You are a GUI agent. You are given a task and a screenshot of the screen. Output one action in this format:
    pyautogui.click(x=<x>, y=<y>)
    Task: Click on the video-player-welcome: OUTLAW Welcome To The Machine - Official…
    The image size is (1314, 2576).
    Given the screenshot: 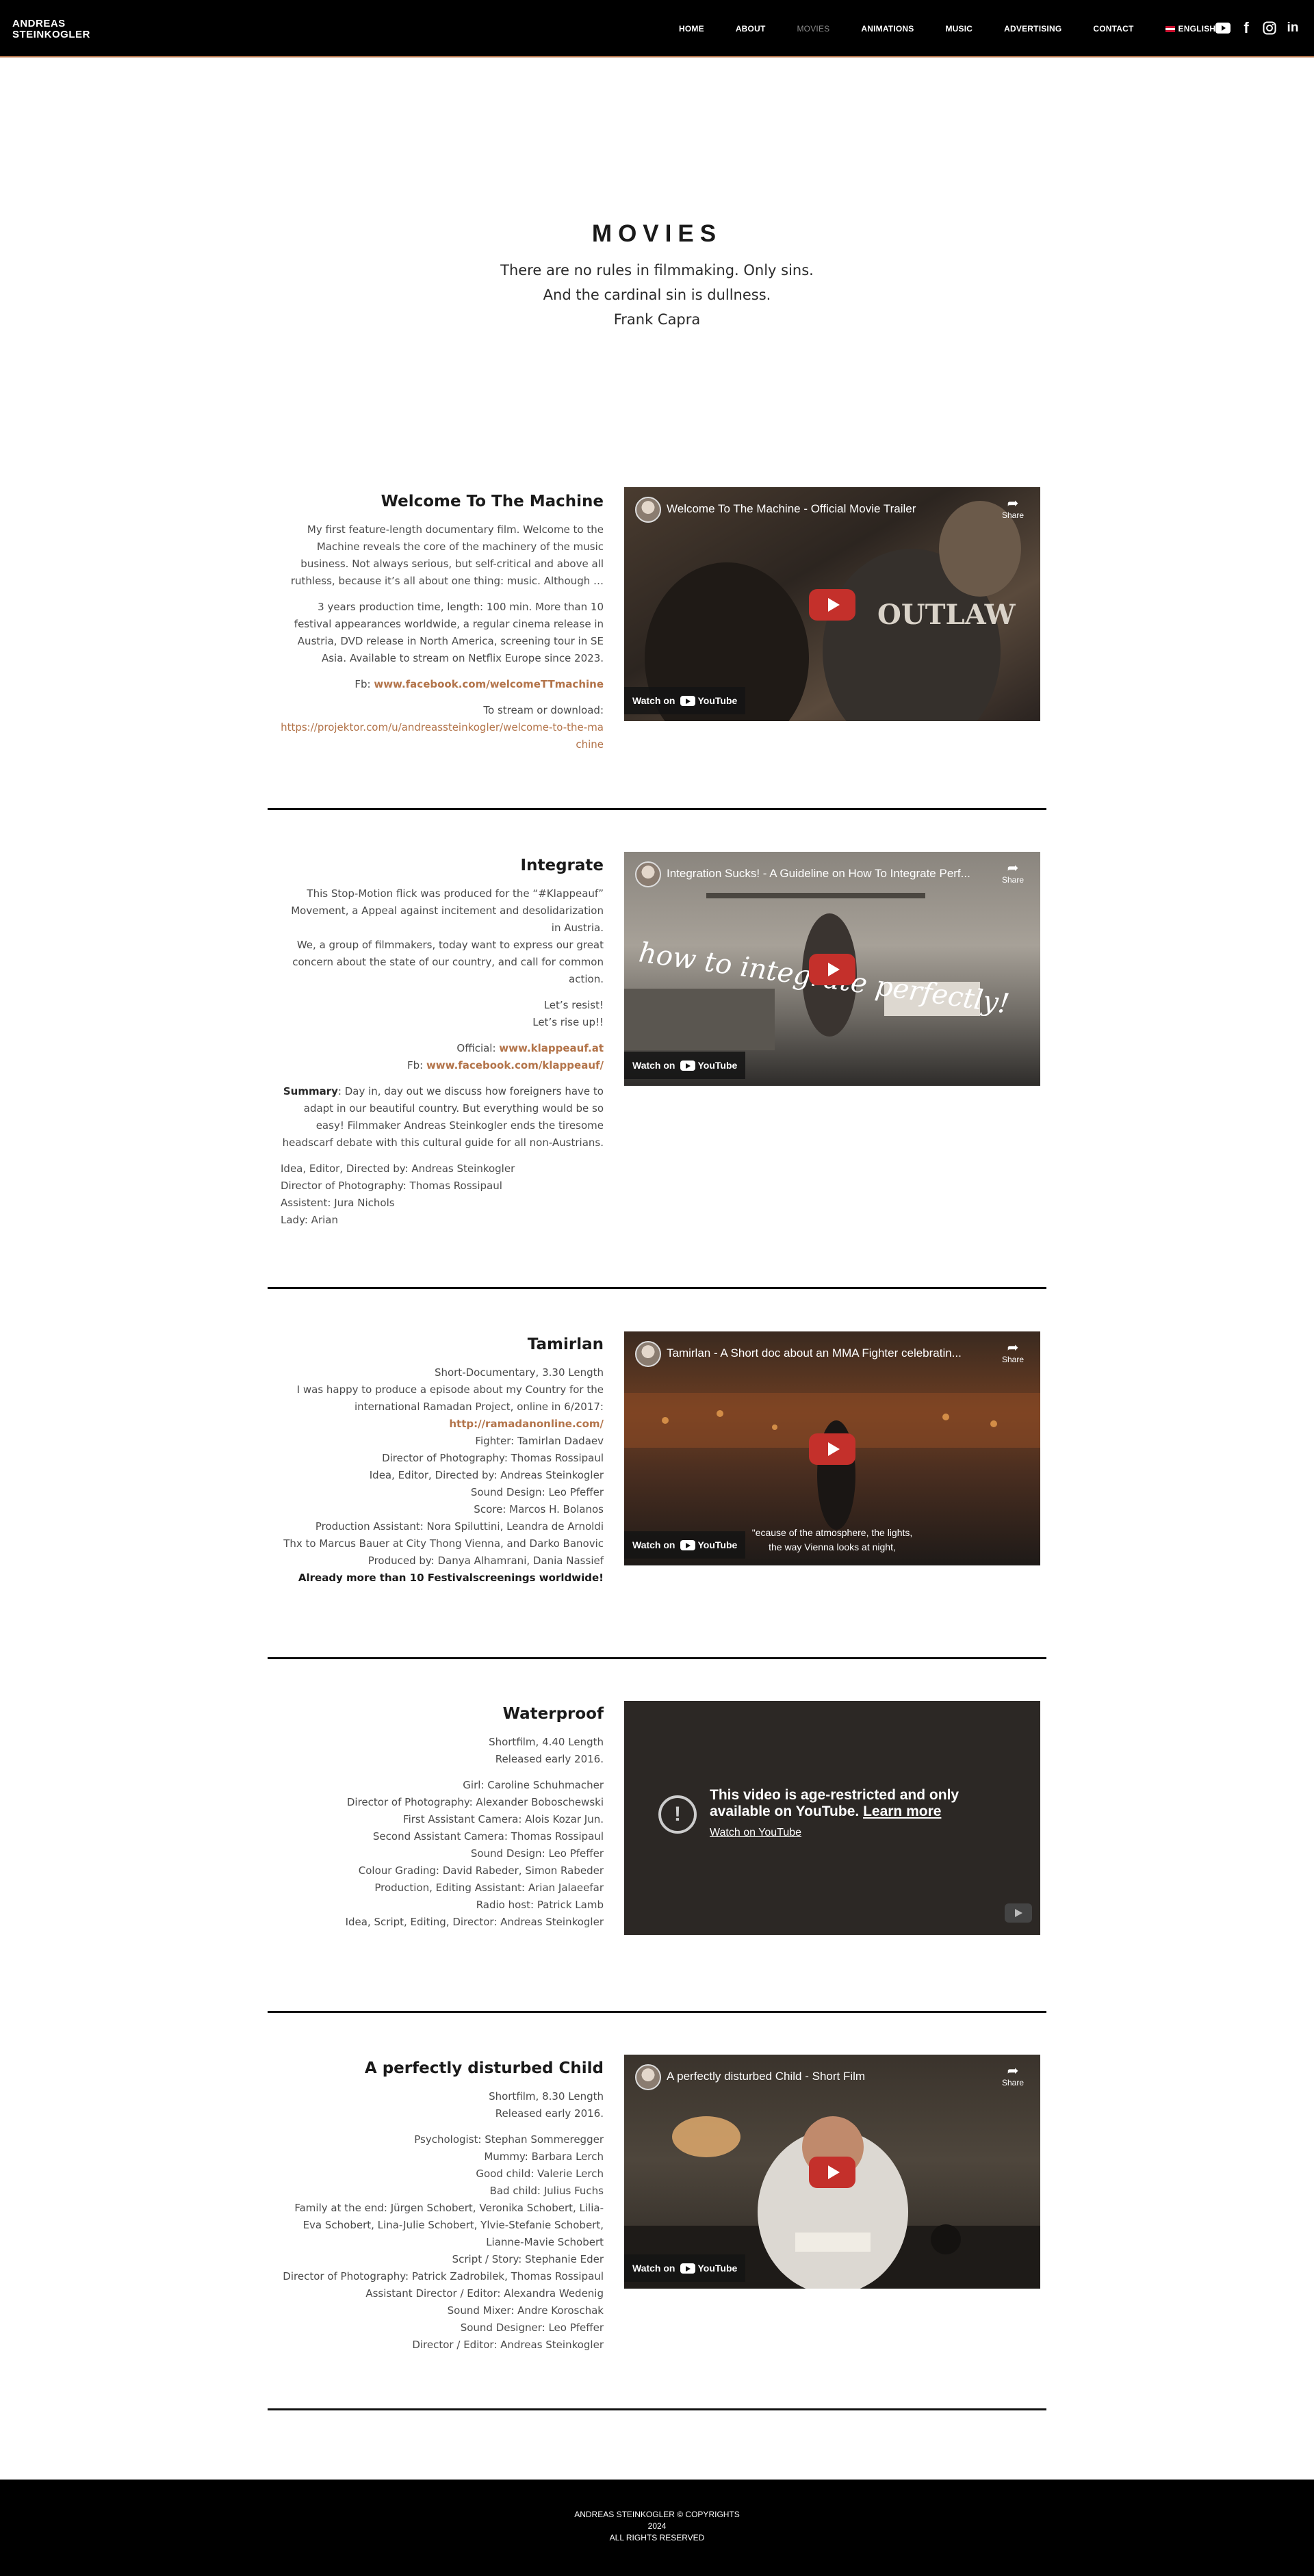 What is the action you would take?
    pyautogui.click(x=832, y=604)
    